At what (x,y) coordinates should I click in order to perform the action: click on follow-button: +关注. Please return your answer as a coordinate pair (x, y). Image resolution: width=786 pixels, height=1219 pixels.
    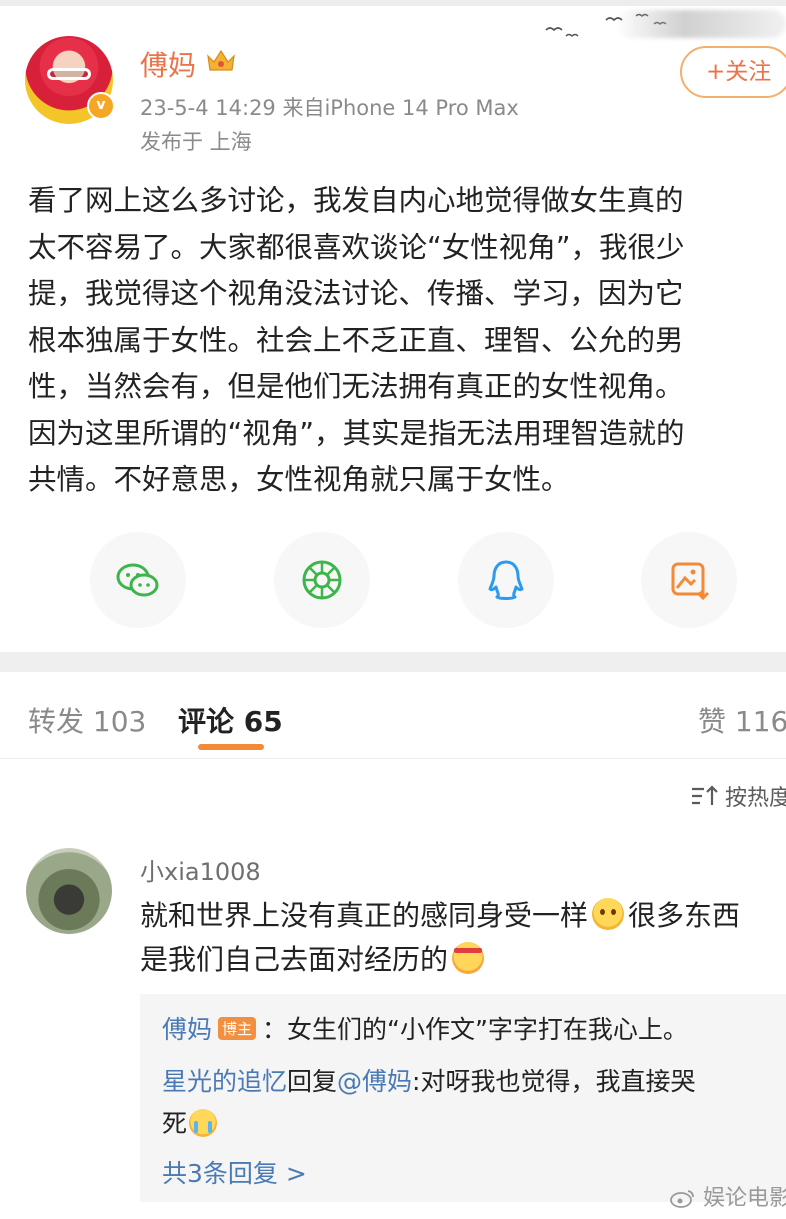
    Looking at the image, I should click on (733, 72).